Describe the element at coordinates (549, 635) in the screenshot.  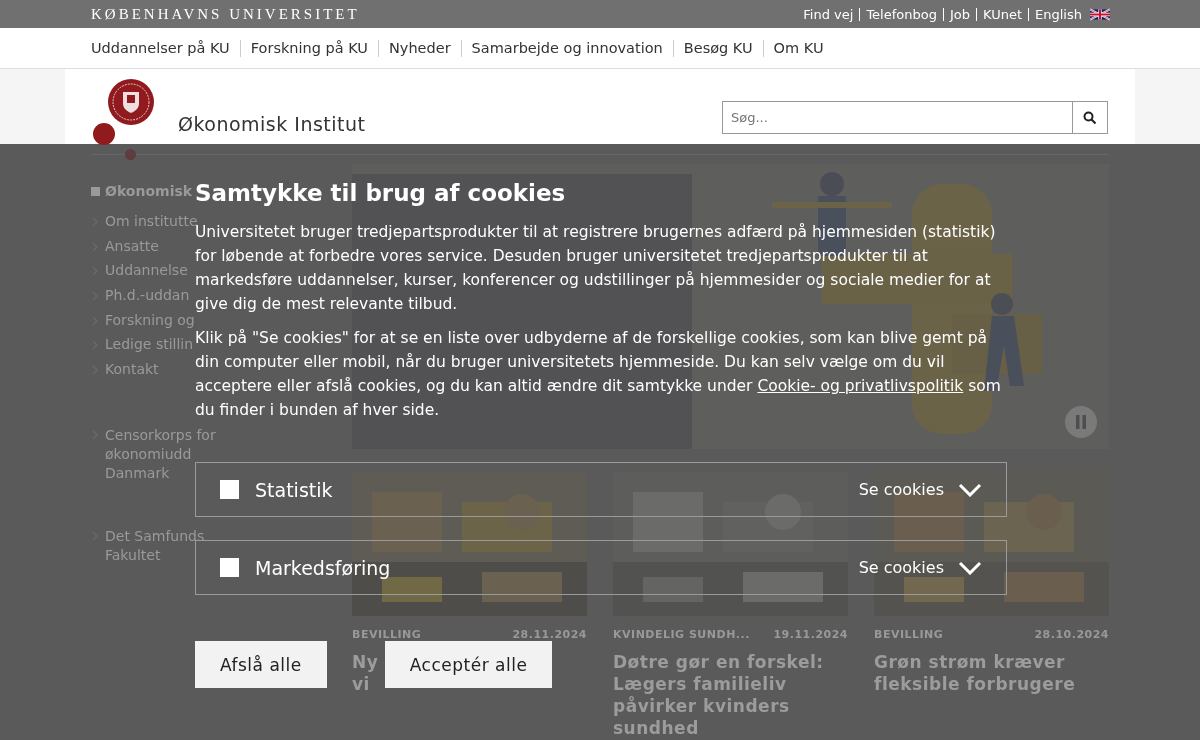
I see `news-date: 28.11.2024` at that location.